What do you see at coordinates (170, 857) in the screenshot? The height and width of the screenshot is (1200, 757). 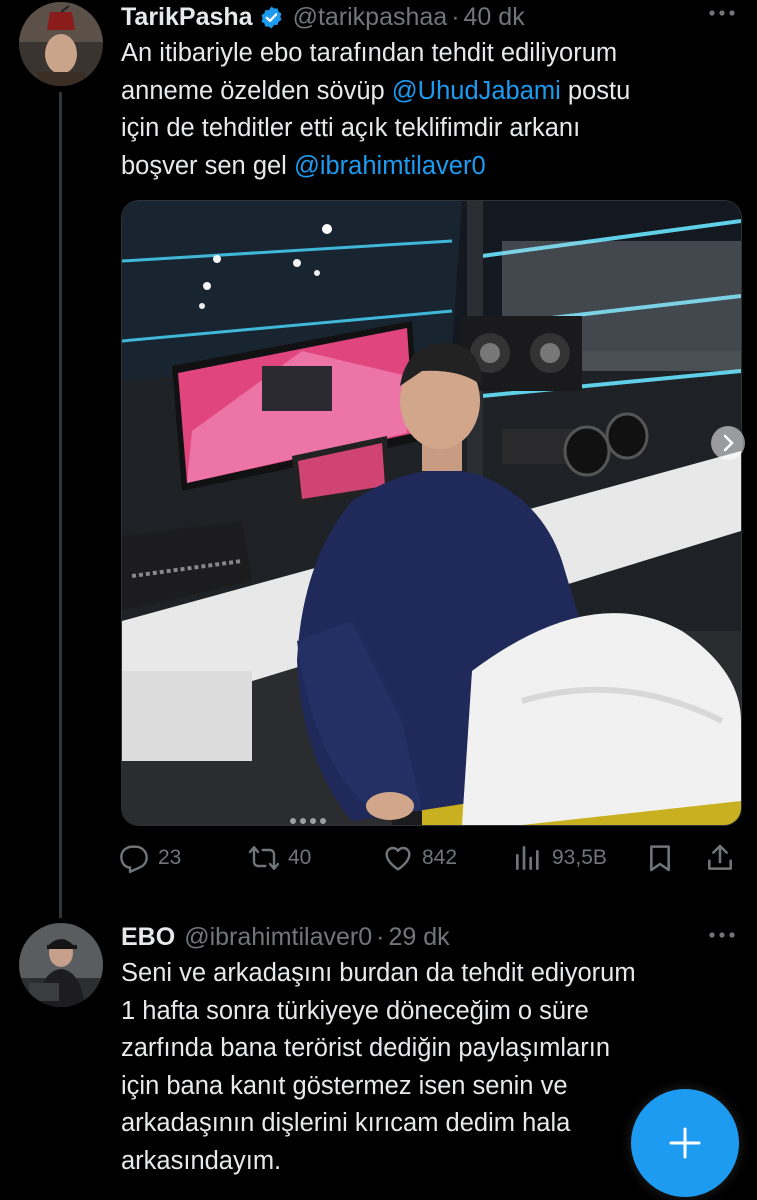 I see `reply-count: 23` at bounding box center [170, 857].